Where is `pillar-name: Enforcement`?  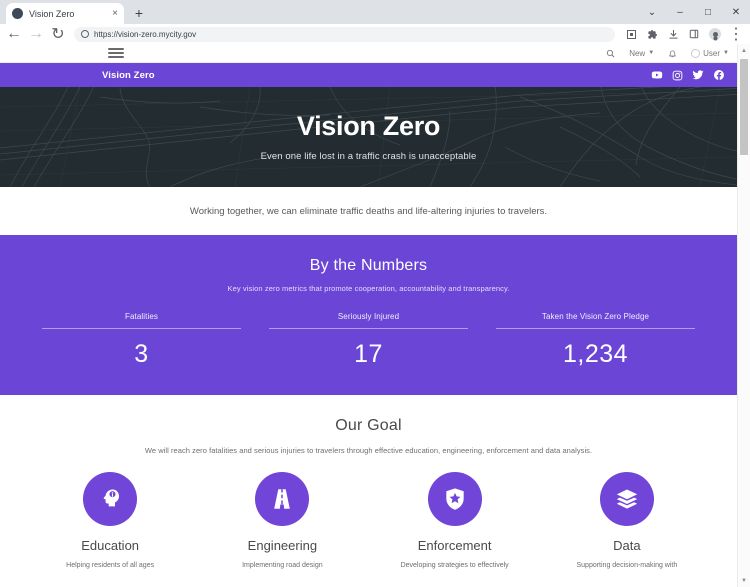 pillar-name: Enforcement is located at coordinates (454, 545).